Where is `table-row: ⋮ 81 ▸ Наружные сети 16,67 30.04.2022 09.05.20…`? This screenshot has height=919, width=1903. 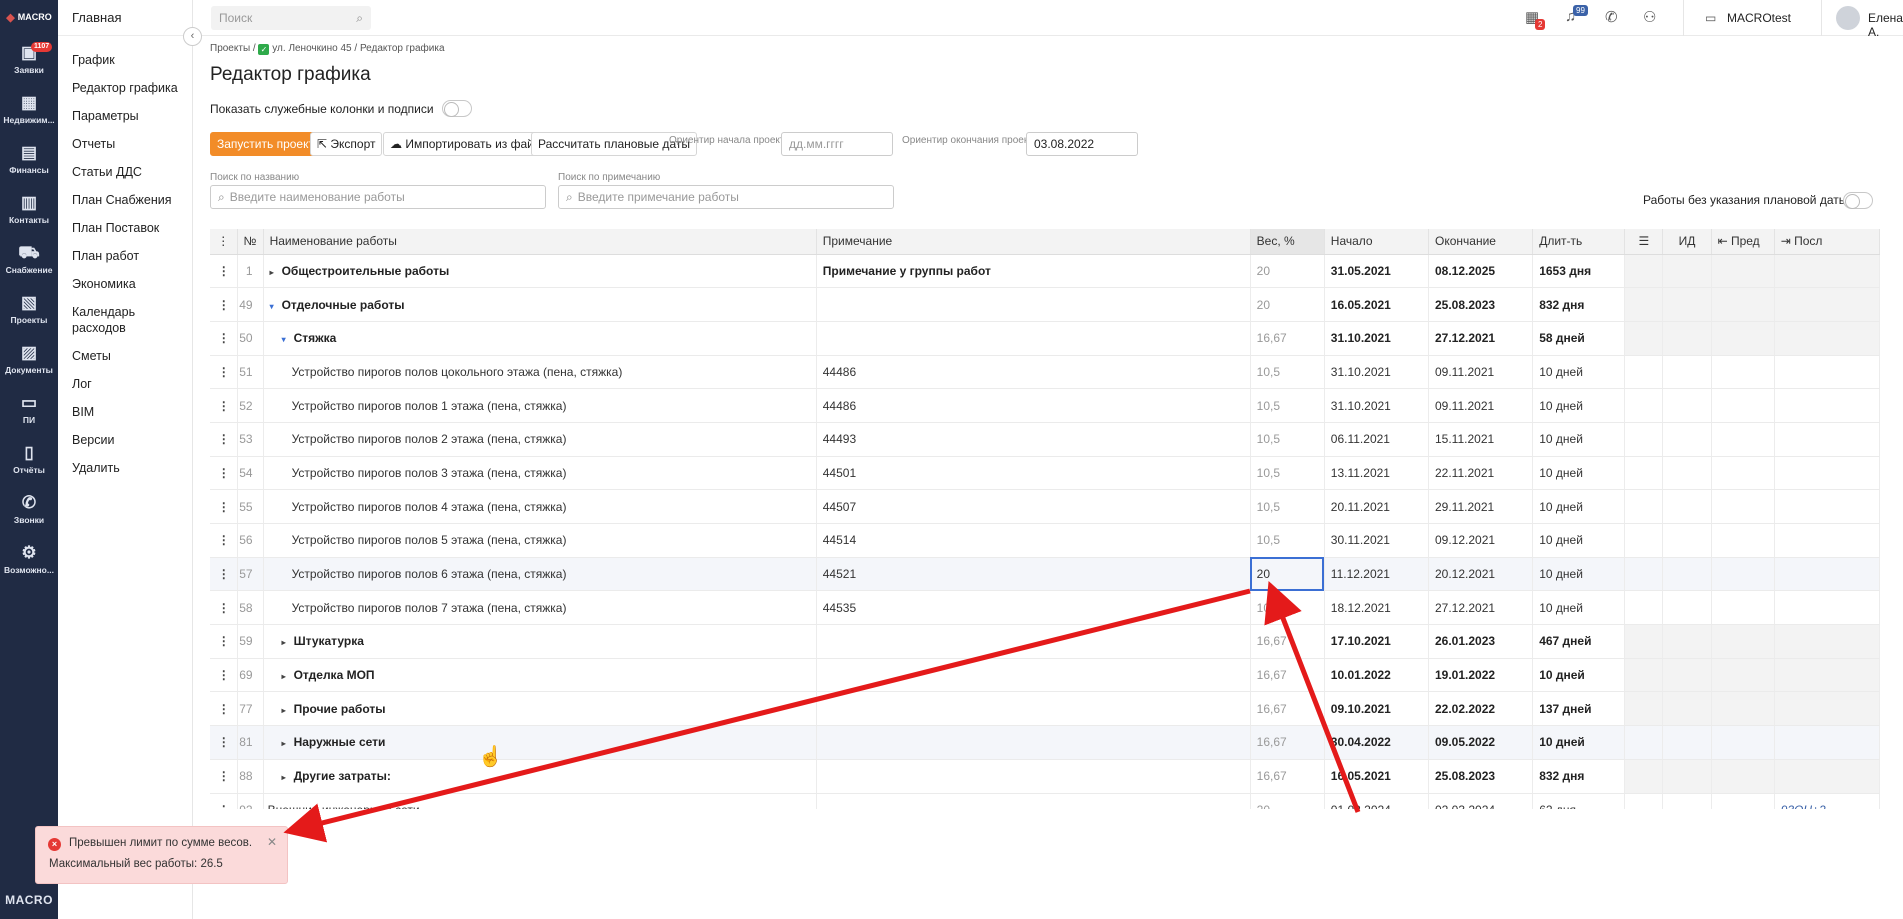
table-row: ⋮ 81 ▸ Наружные сети 16,67 30.04.2022 09.05.20… is located at coordinates (1045, 742).